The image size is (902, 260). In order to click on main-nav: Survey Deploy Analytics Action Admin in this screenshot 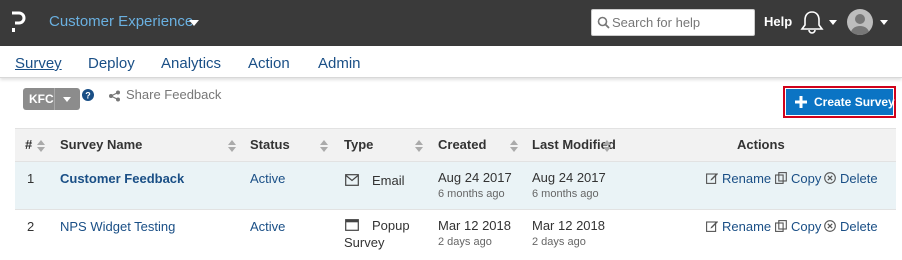, I will do `click(451, 62)`.